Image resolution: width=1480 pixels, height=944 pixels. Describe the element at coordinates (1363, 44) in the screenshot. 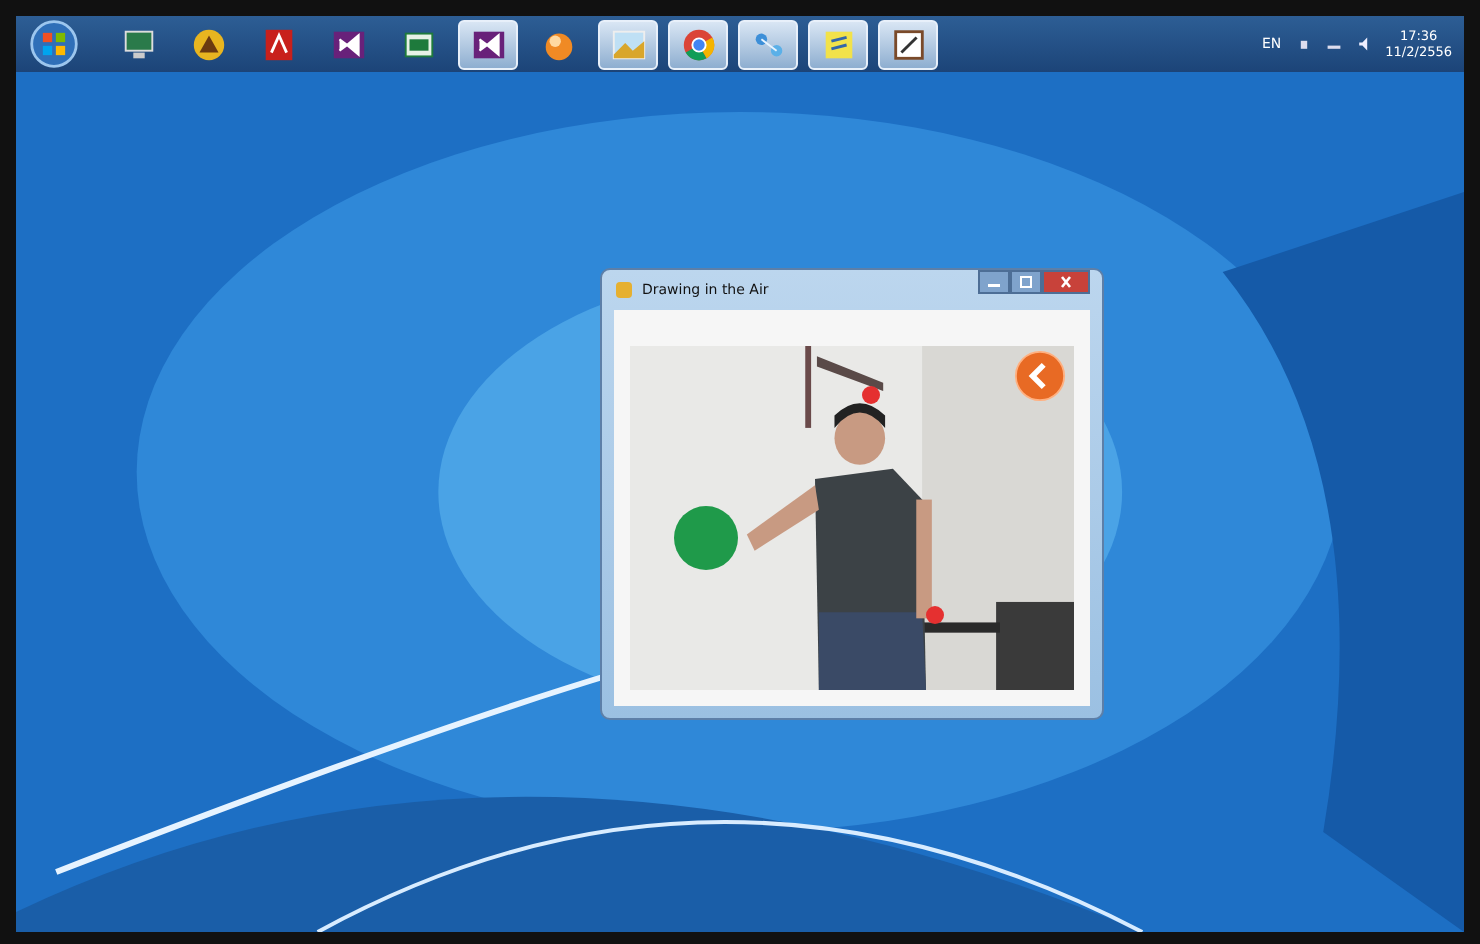

I see `volume-icon` at that location.